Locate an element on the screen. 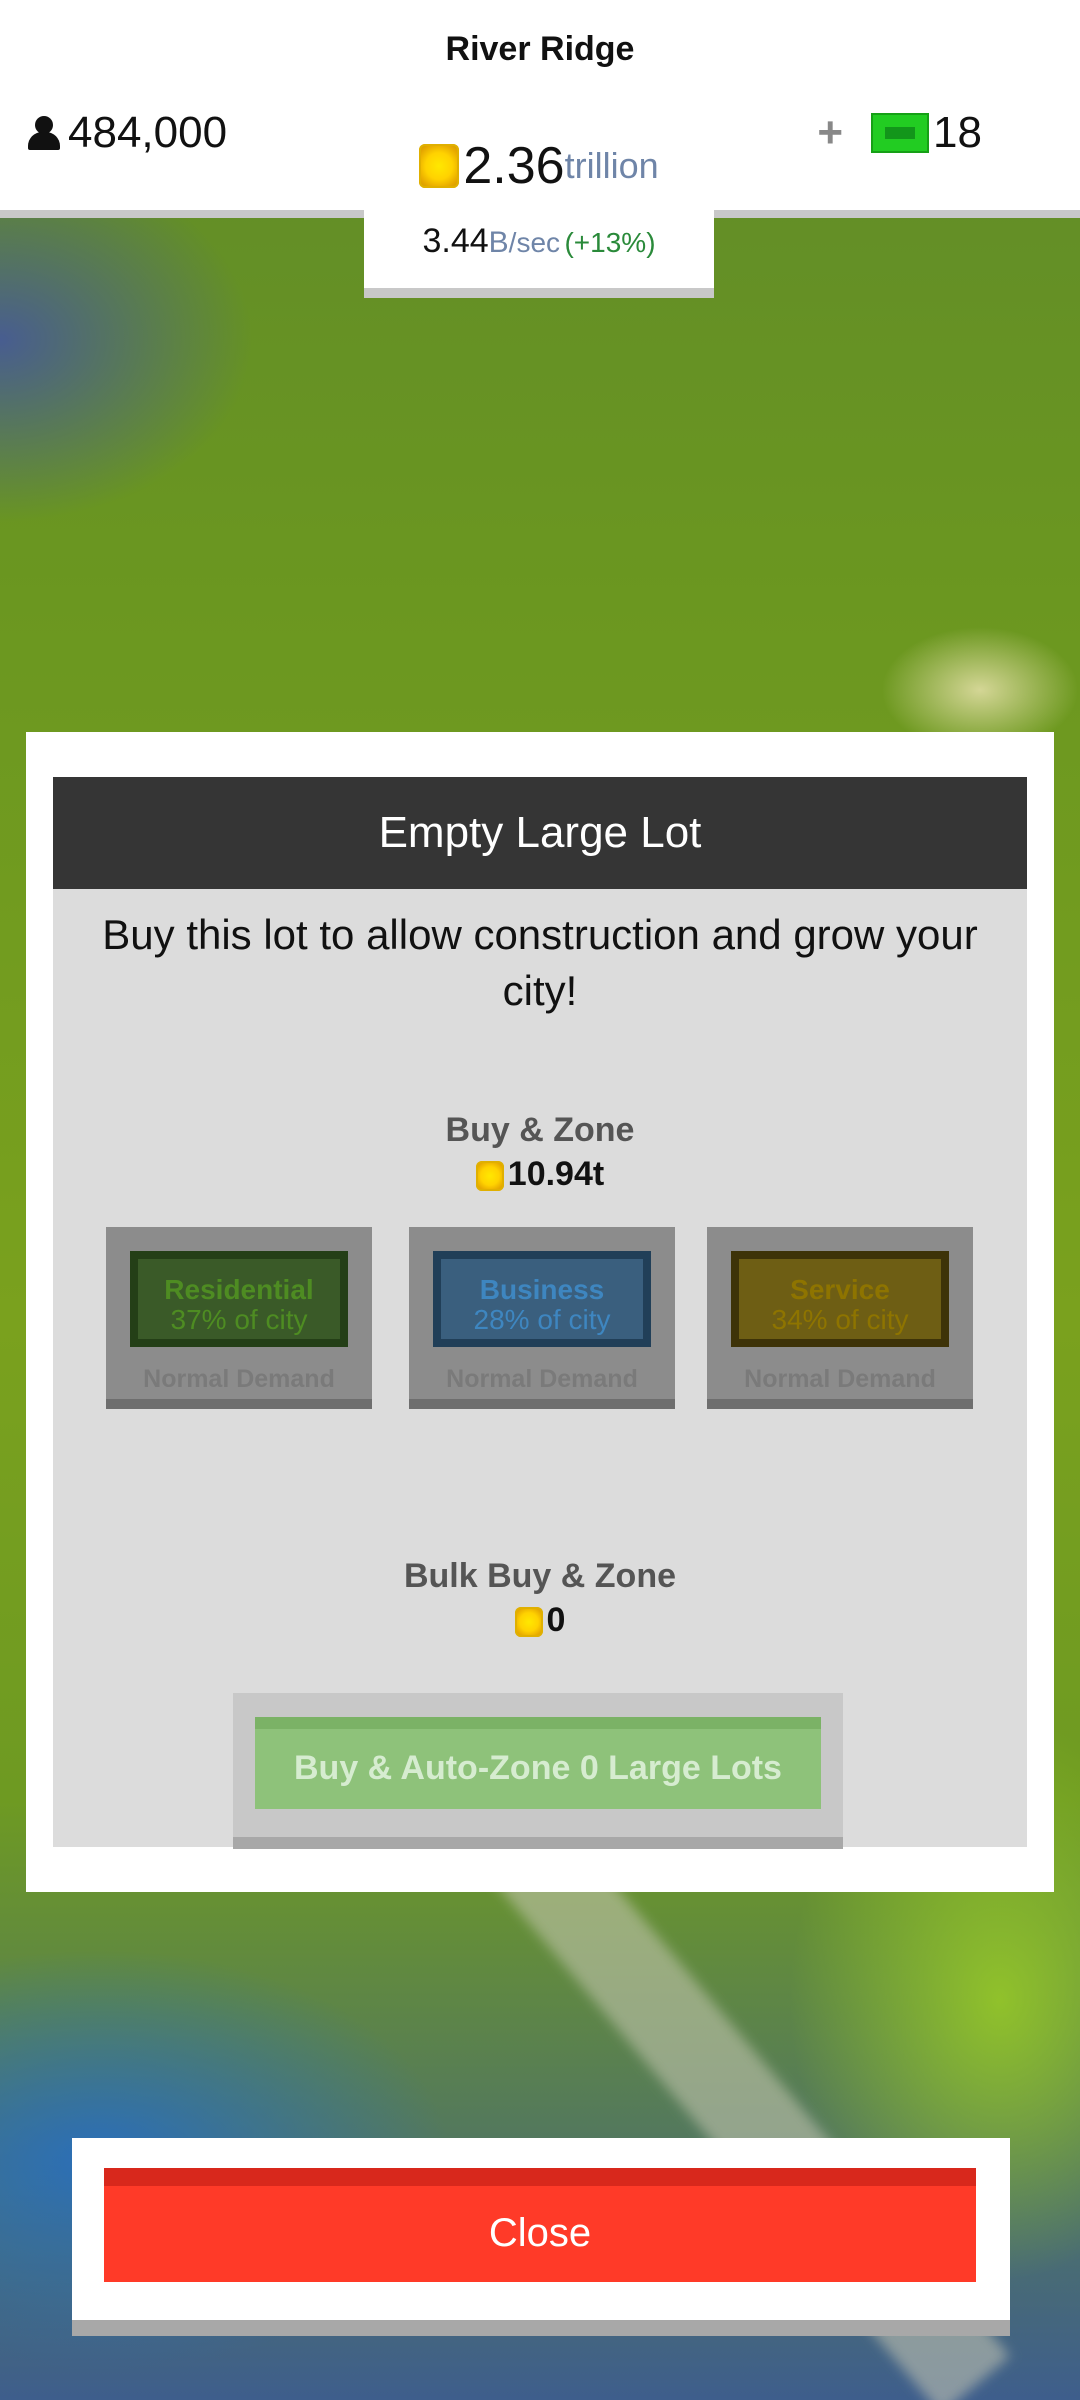  bulk-auto-zone-button: Buy & Auto-Zone 0 Large Lots is located at coordinates (538, 1763).